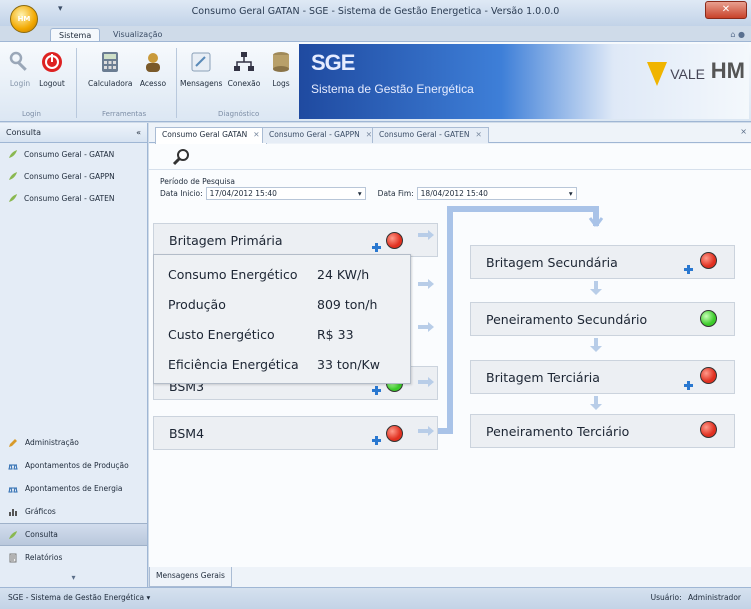  Describe the element at coordinates (73, 534) in the screenshot. I see `nav-section-consulta: Consulta` at that location.